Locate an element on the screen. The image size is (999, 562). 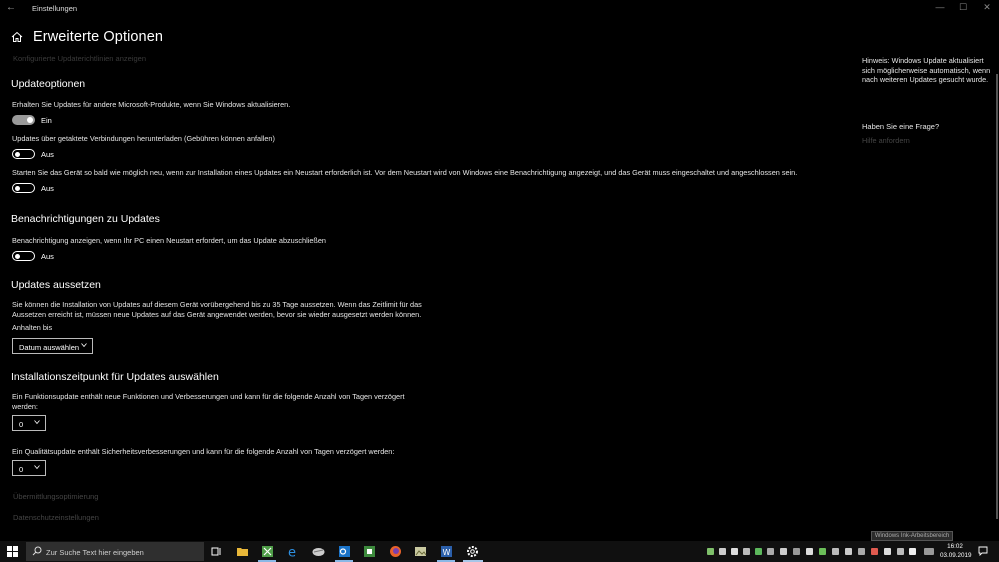
search-placeholder: Zur Suche Text hier eingeben is located at coordinates (95, 552).